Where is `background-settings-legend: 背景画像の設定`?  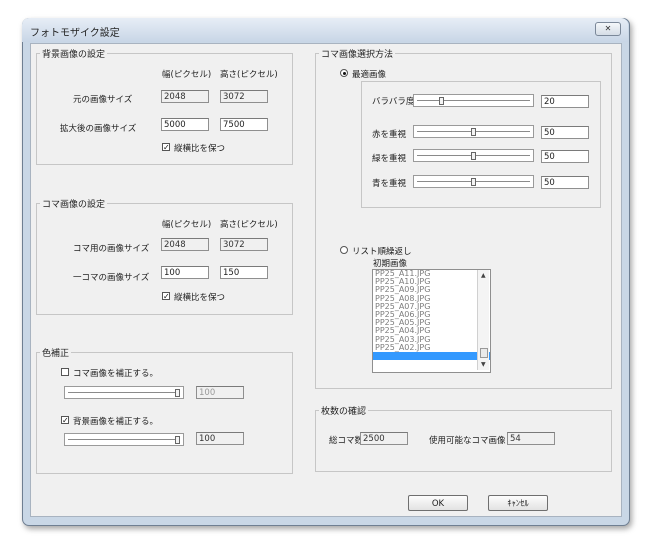
background-settings-legend: 背景画像の設定 is located at coordinates (74, 53).